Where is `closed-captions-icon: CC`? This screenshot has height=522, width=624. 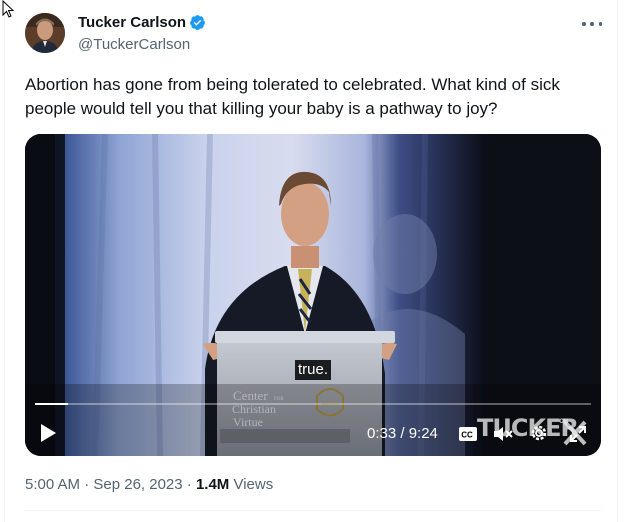 closed-captions-icon: CC is located at coordinates (468, 434).